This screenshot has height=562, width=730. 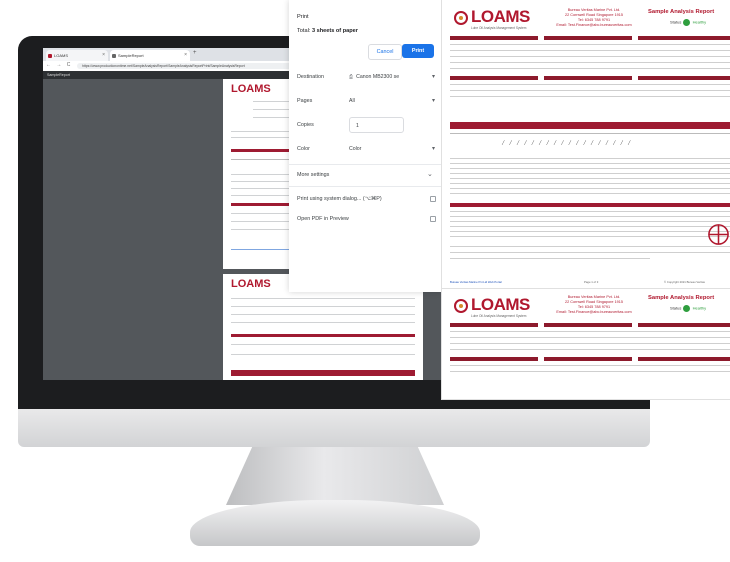 I want to click on destination-label: Destination, so click(x=310, y=77).